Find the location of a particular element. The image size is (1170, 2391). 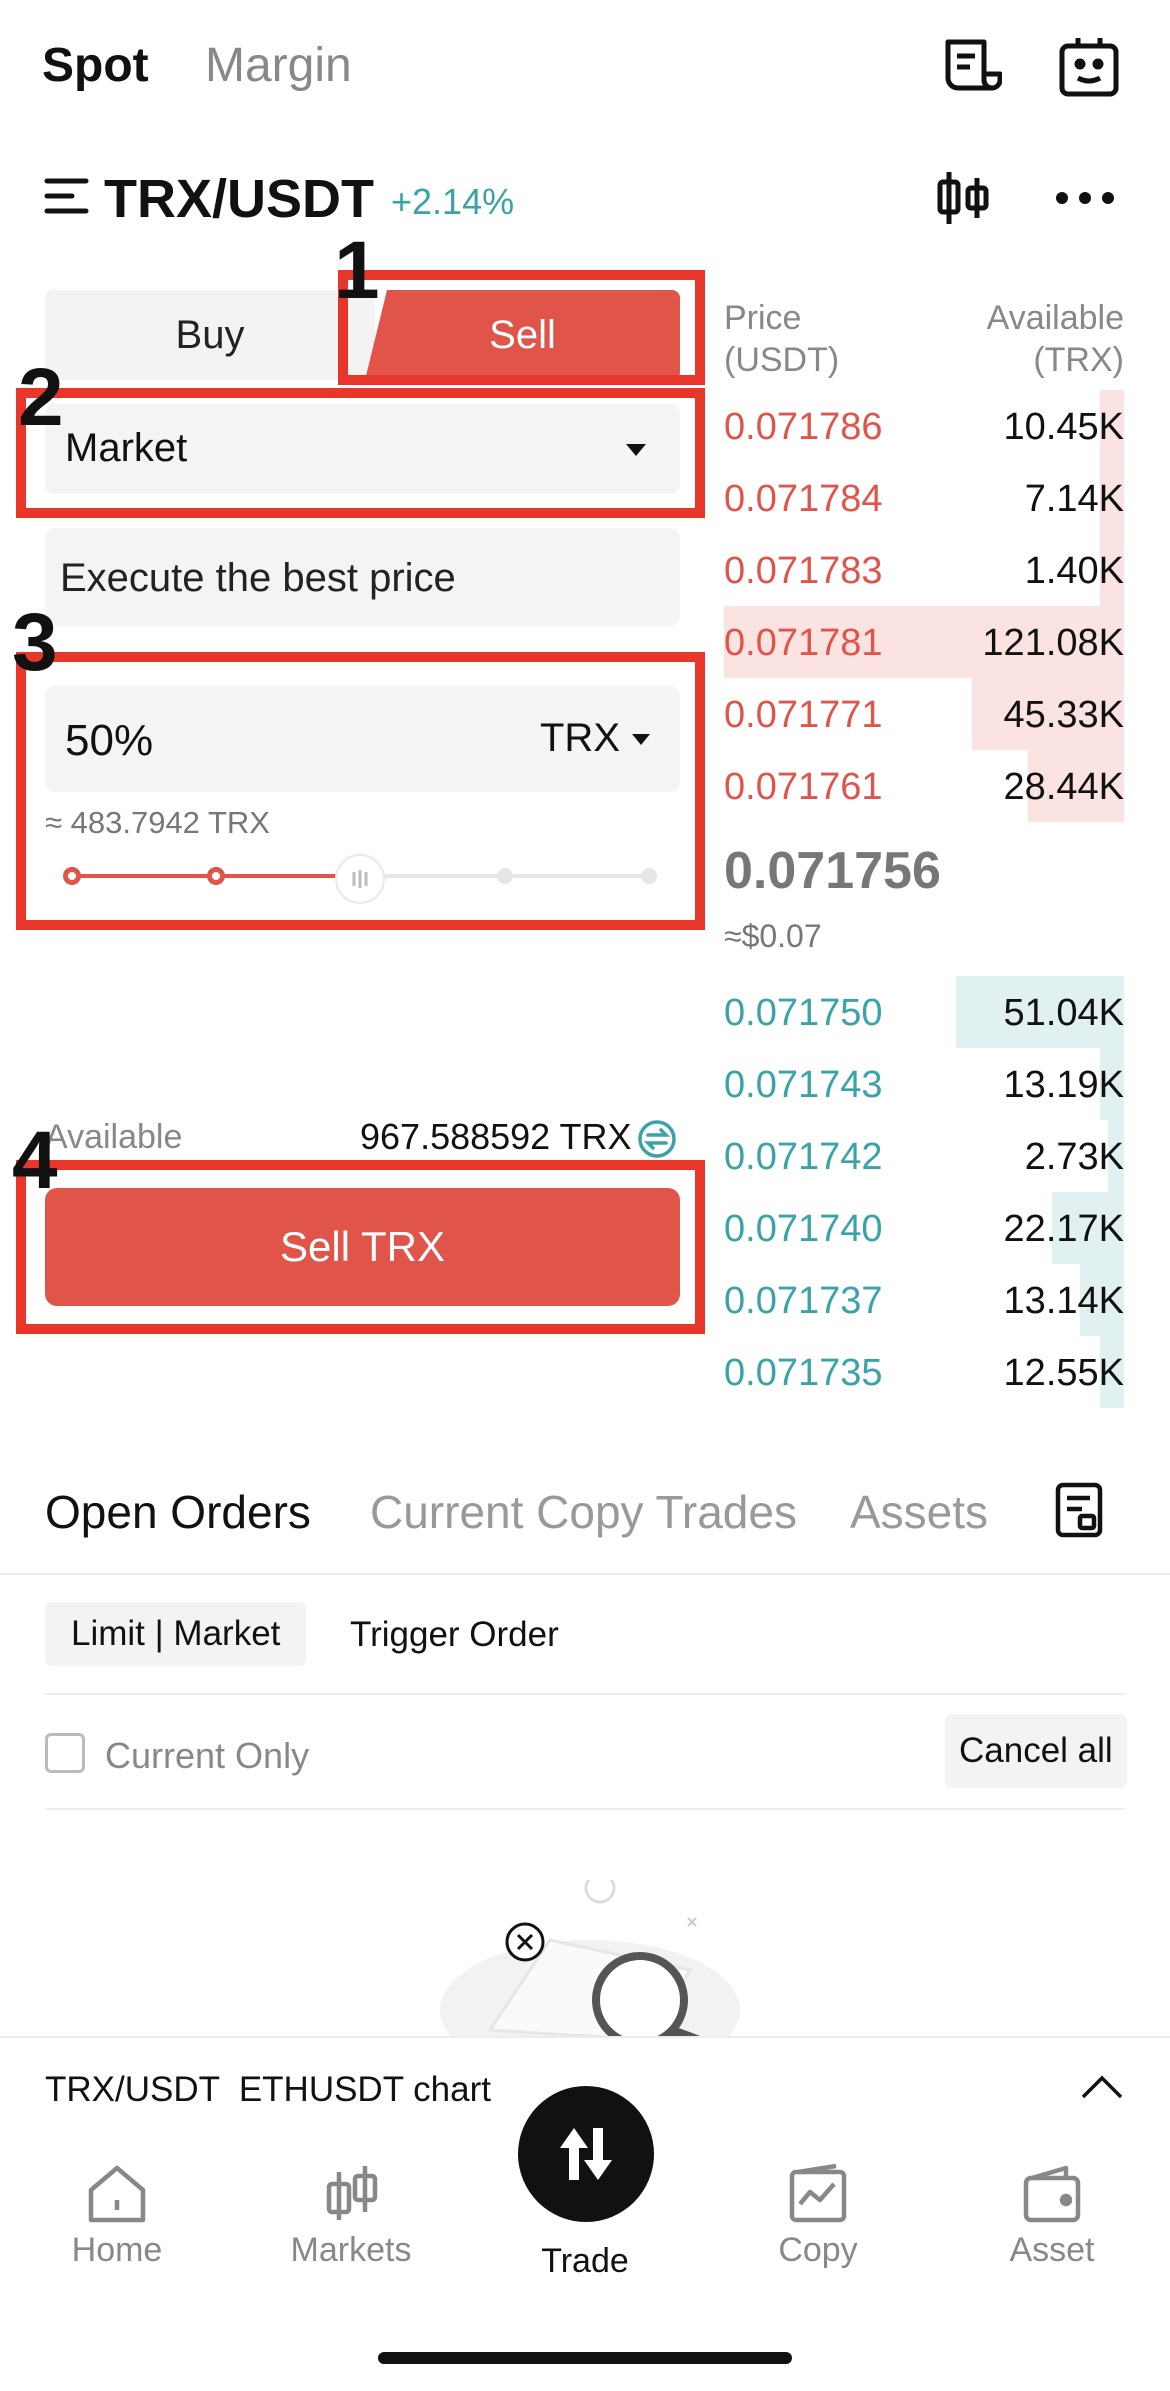

ask-price: 0.071781 is located at coordinates (803, 643).